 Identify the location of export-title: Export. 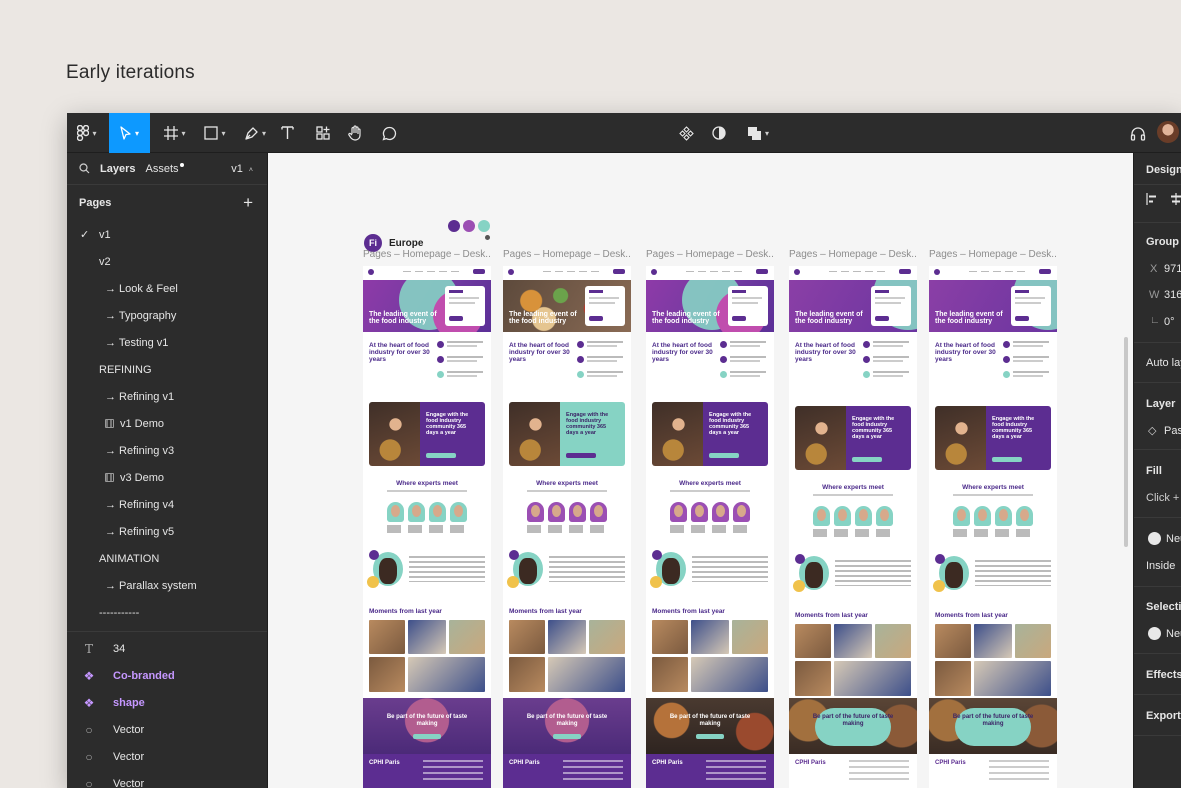
(1163, 716).